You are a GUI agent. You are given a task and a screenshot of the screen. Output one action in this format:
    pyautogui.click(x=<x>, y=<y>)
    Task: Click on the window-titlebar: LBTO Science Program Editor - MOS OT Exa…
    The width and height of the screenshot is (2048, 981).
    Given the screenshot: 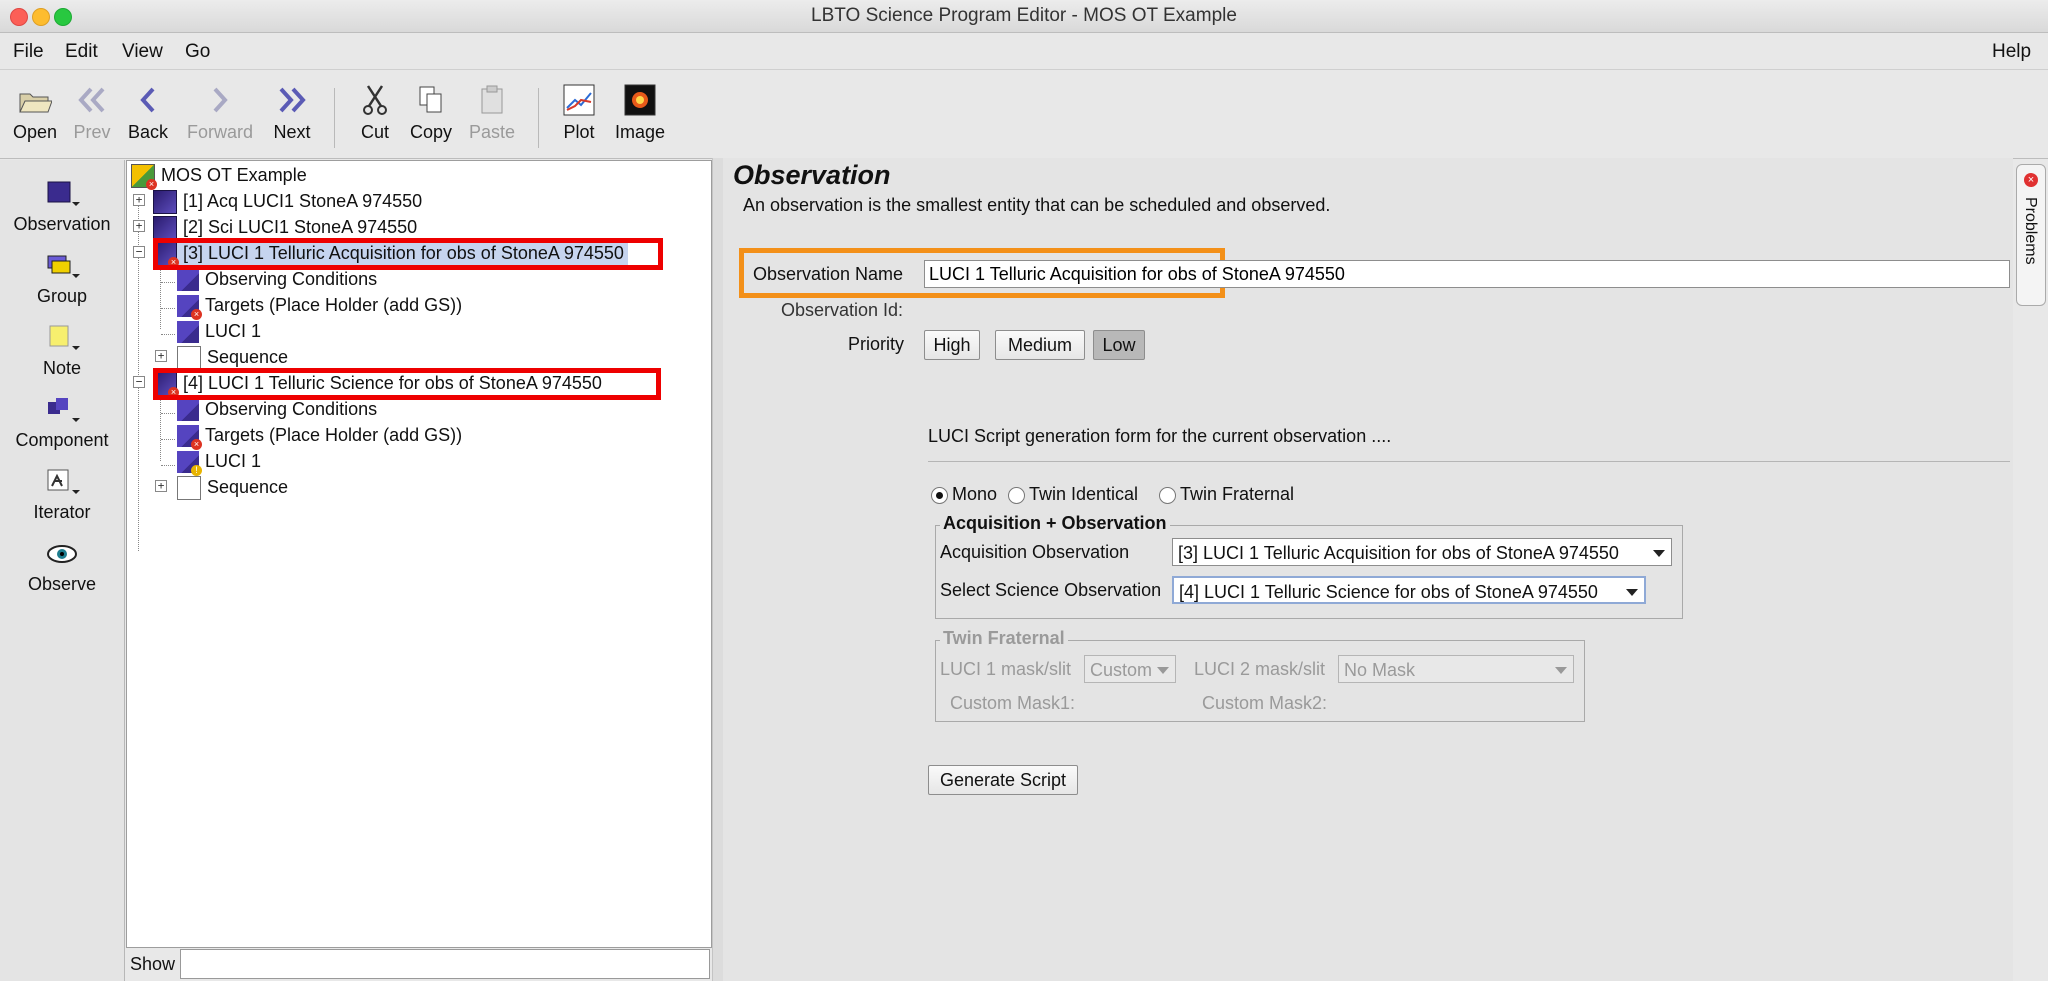 What is the action you would take?
    pyautogui.click(x=1024, y=16)
    